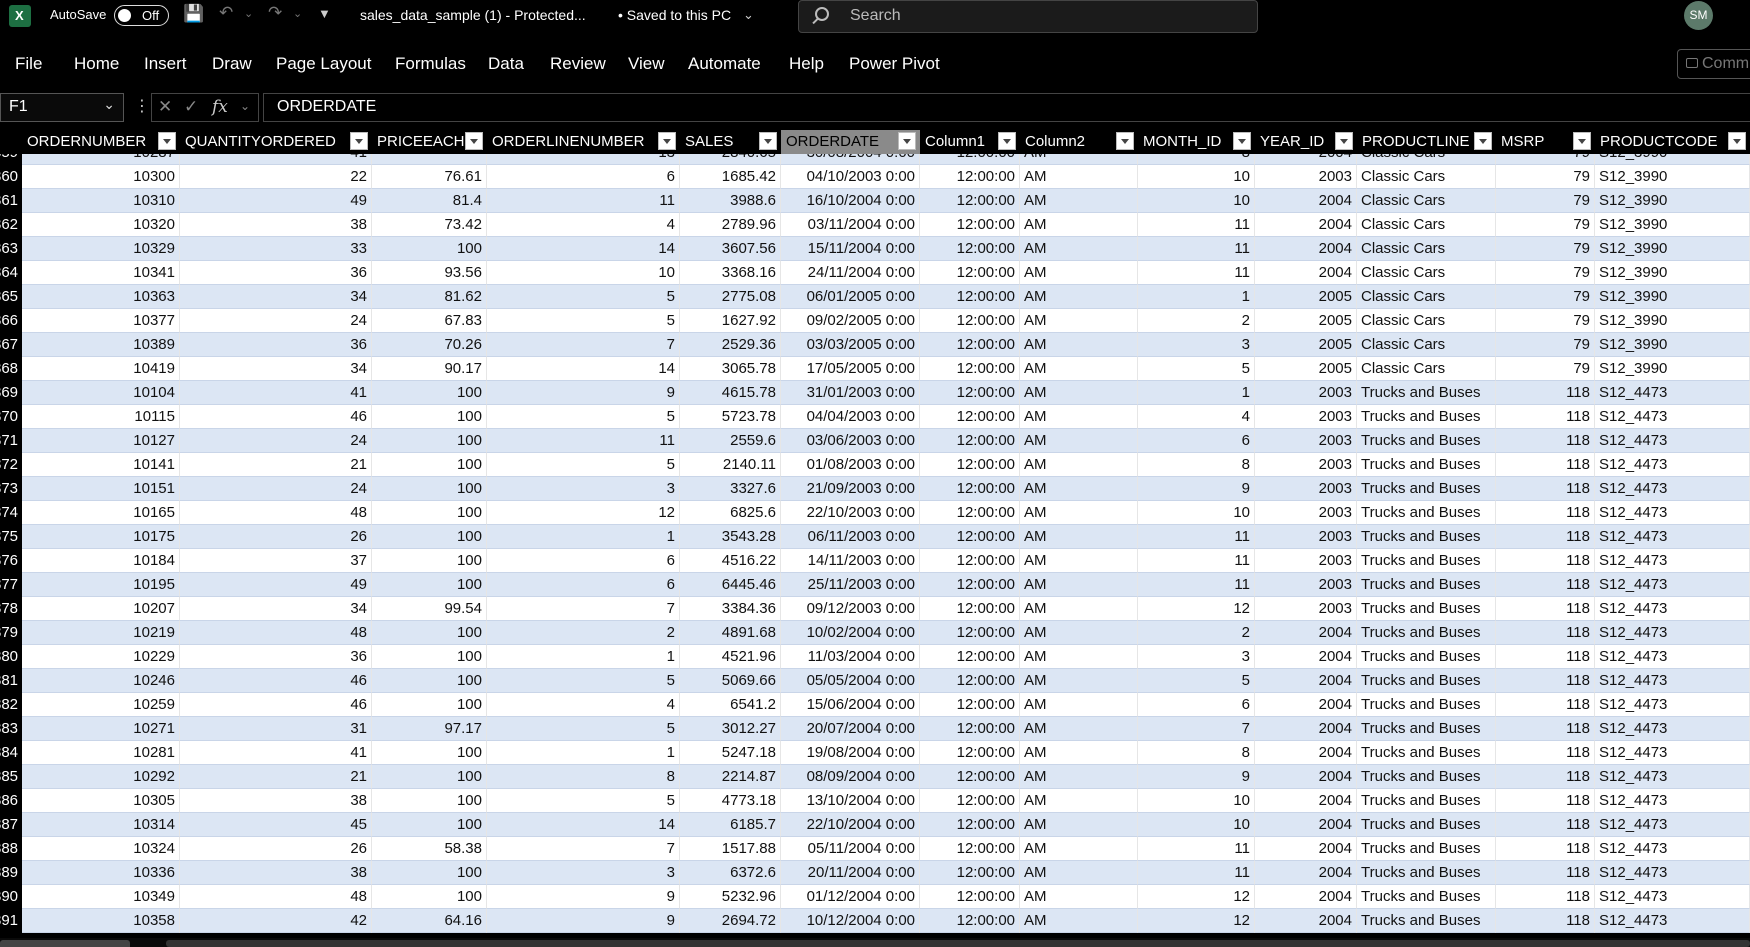  What do you see at coordinates (28, 64) in the screenshot?
I see `tab-file: File` at bounding box center [28, 64].